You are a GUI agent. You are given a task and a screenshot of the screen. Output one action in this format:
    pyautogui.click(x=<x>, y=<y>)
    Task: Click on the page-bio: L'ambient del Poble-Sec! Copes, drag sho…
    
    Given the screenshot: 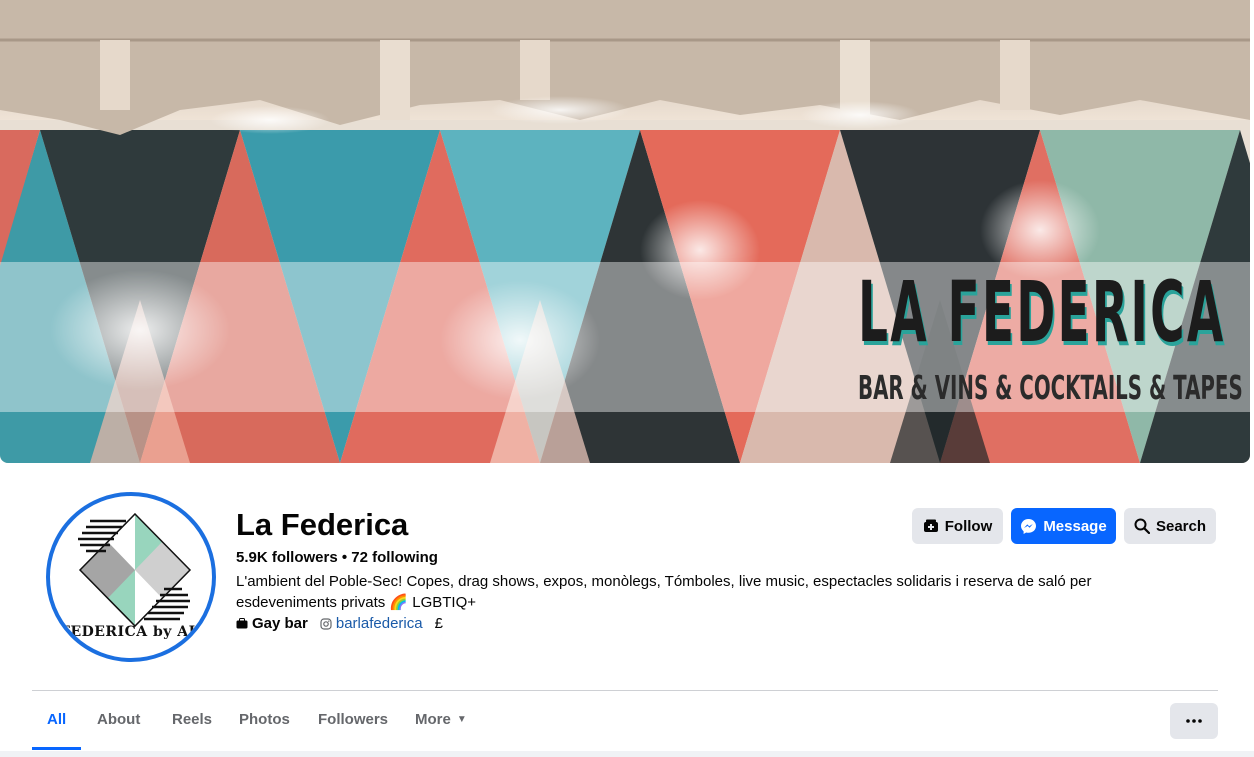 What is the action you would take?
    pyautogui.click(x=664, y=592)
    